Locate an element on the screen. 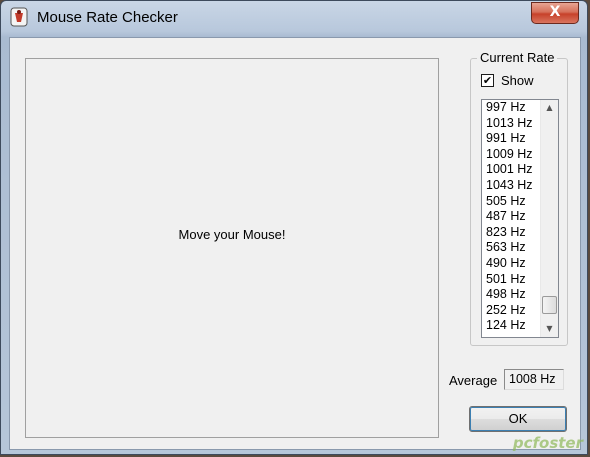 The width and height of the screenshot is (590, 457). scroll-up-icon: ▲ is located at coordinates (549, 108).